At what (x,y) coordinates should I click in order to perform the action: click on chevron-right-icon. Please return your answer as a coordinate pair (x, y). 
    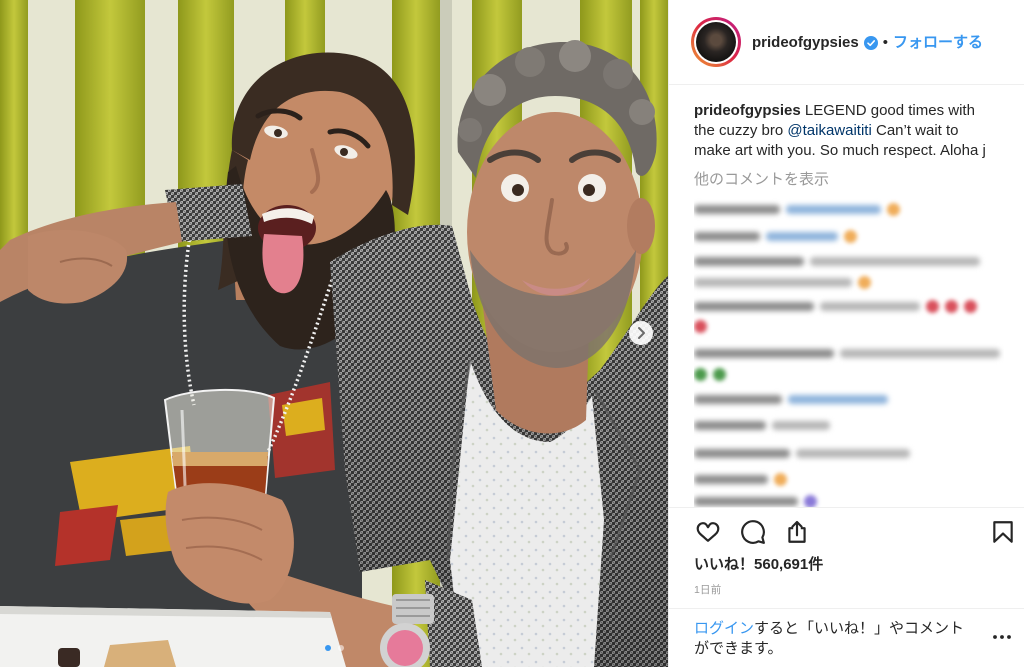
    Looking at the image, I should click on (641, 333).